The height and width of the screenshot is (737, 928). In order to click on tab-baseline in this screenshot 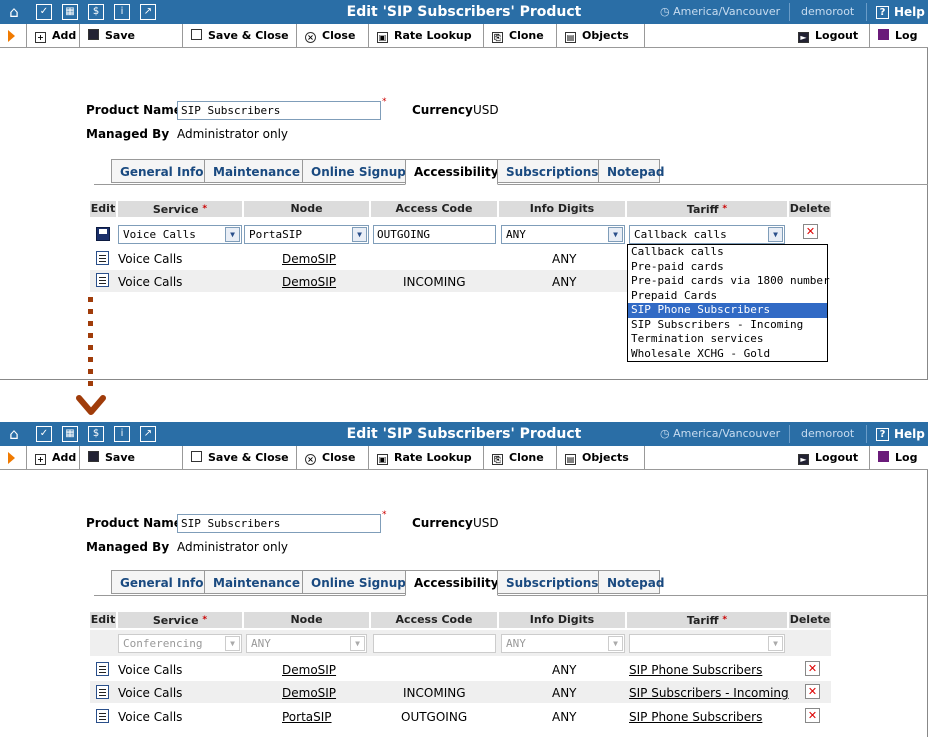, I will do `click(511, 184)`.